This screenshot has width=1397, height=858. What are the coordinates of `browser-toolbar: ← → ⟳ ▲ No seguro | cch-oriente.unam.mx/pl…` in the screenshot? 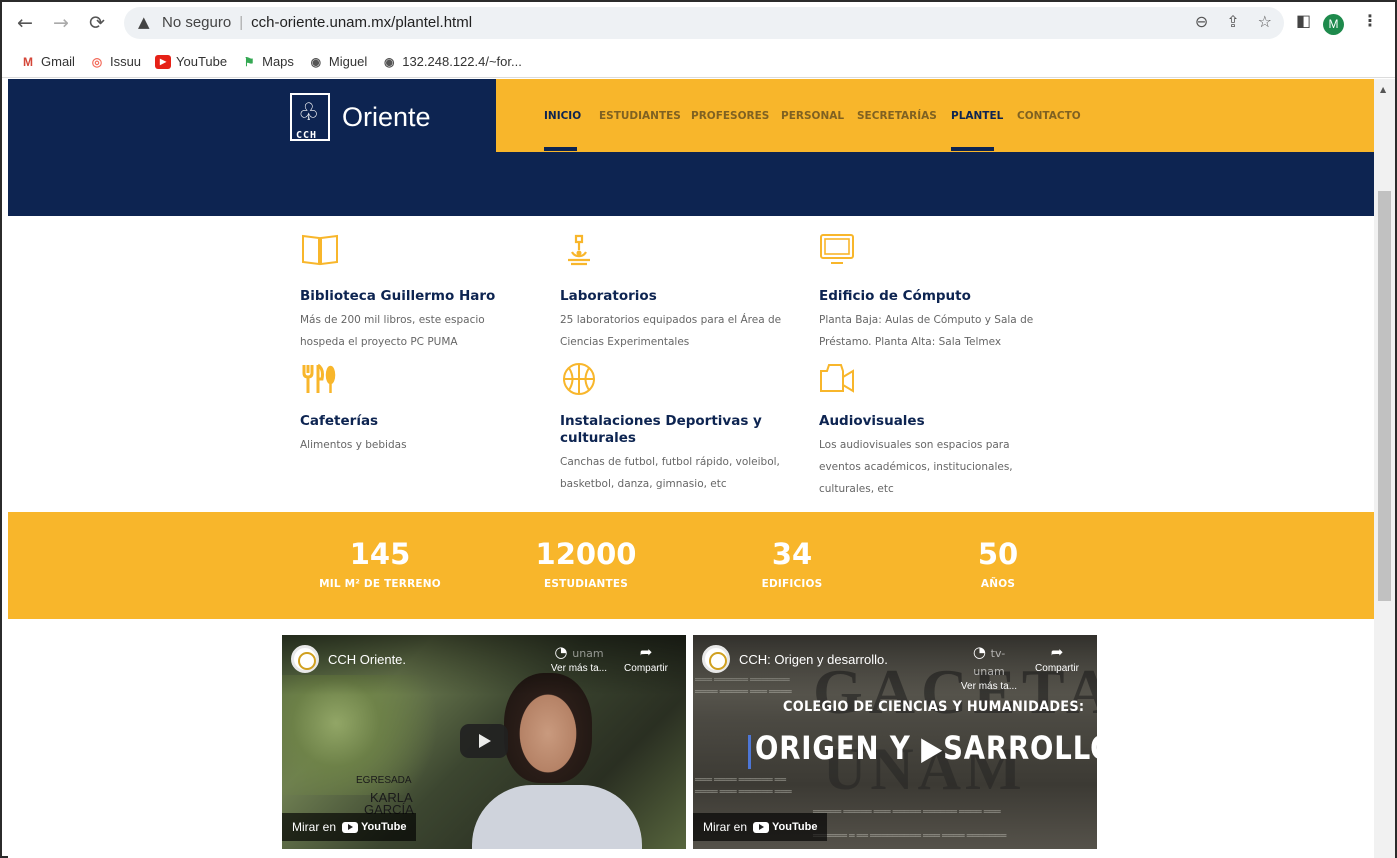 It's located at (698, 24).